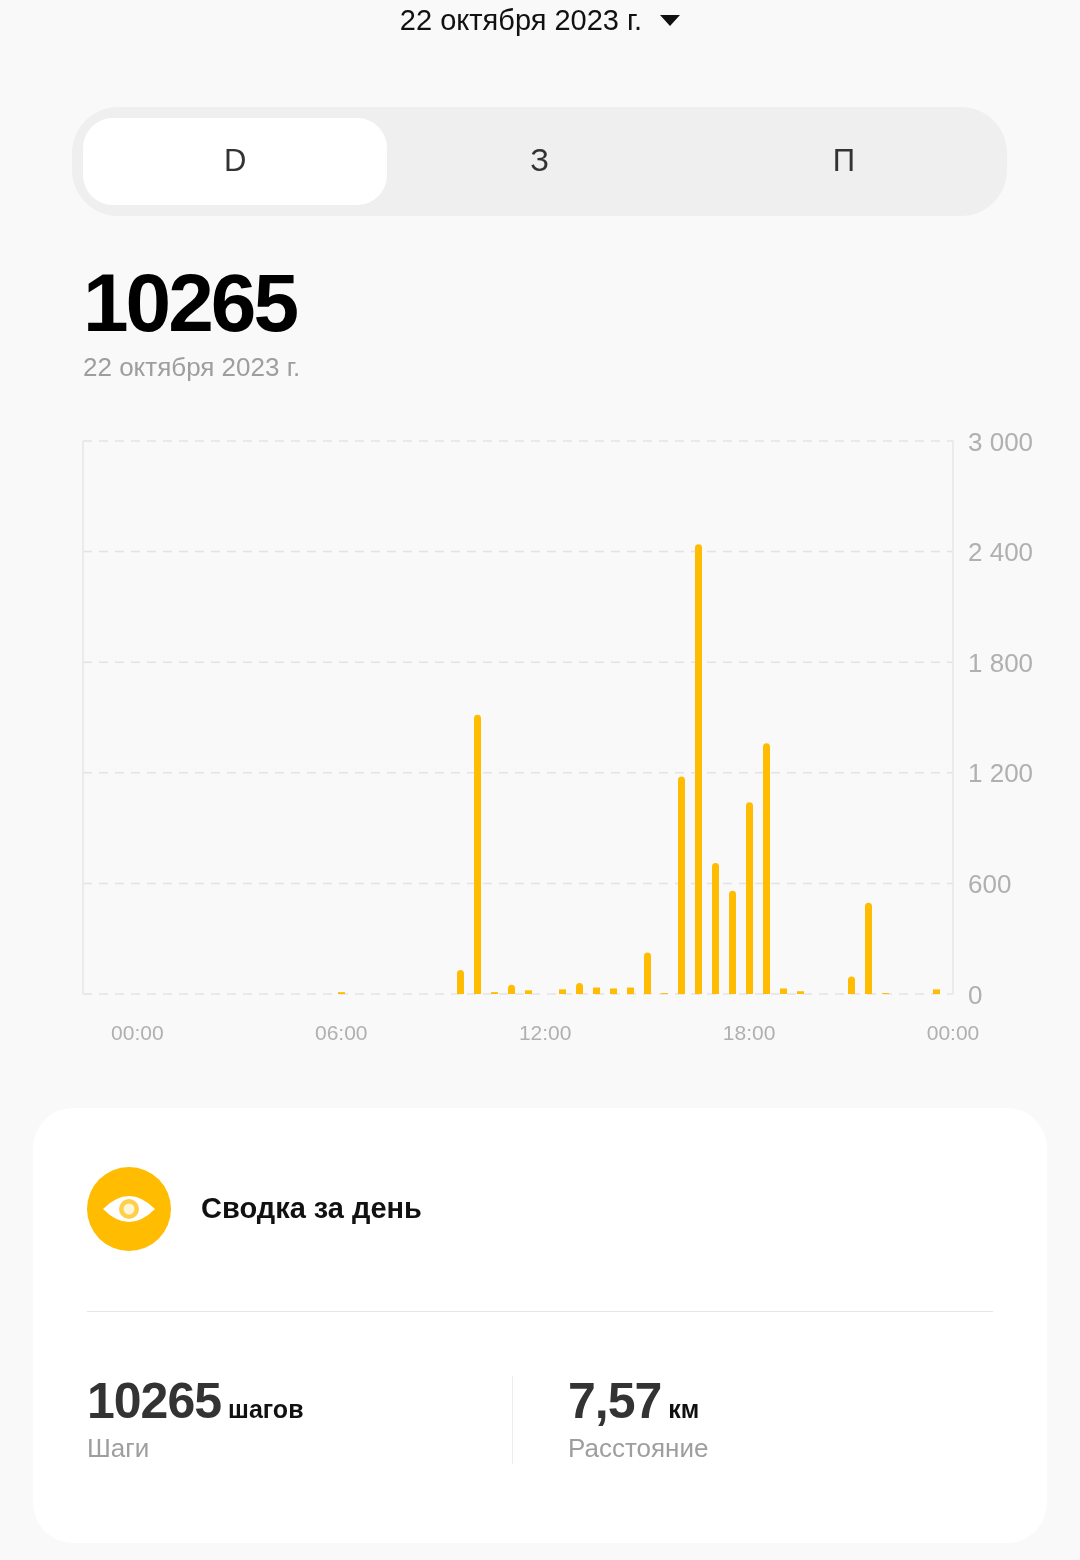  Describe the element at coordinates (341, 1032) in the screenshot. I see `x-axis-label: 06:00` at that location.